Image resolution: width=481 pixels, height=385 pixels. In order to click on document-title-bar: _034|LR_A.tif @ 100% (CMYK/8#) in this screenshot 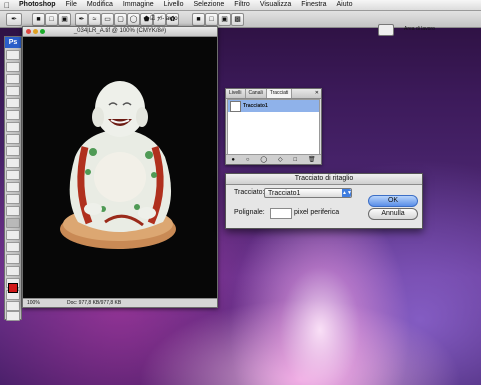, I will do `click(120, 32)`.